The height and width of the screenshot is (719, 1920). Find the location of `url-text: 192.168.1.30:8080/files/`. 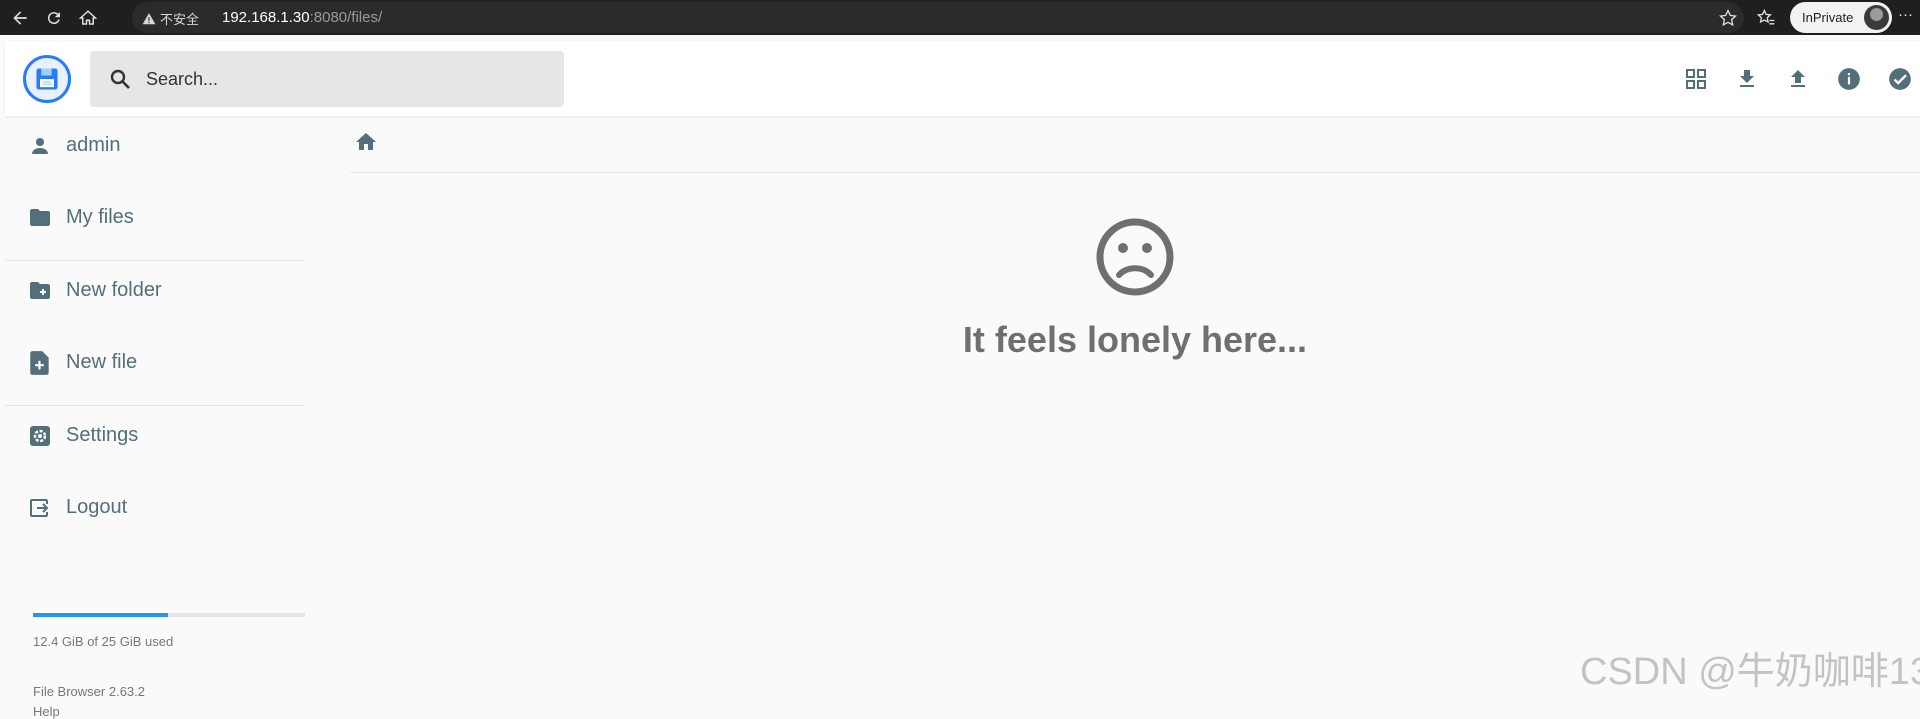

url-text: 192.168.1.30:8080/files/ is located at coordinates (302, 17).